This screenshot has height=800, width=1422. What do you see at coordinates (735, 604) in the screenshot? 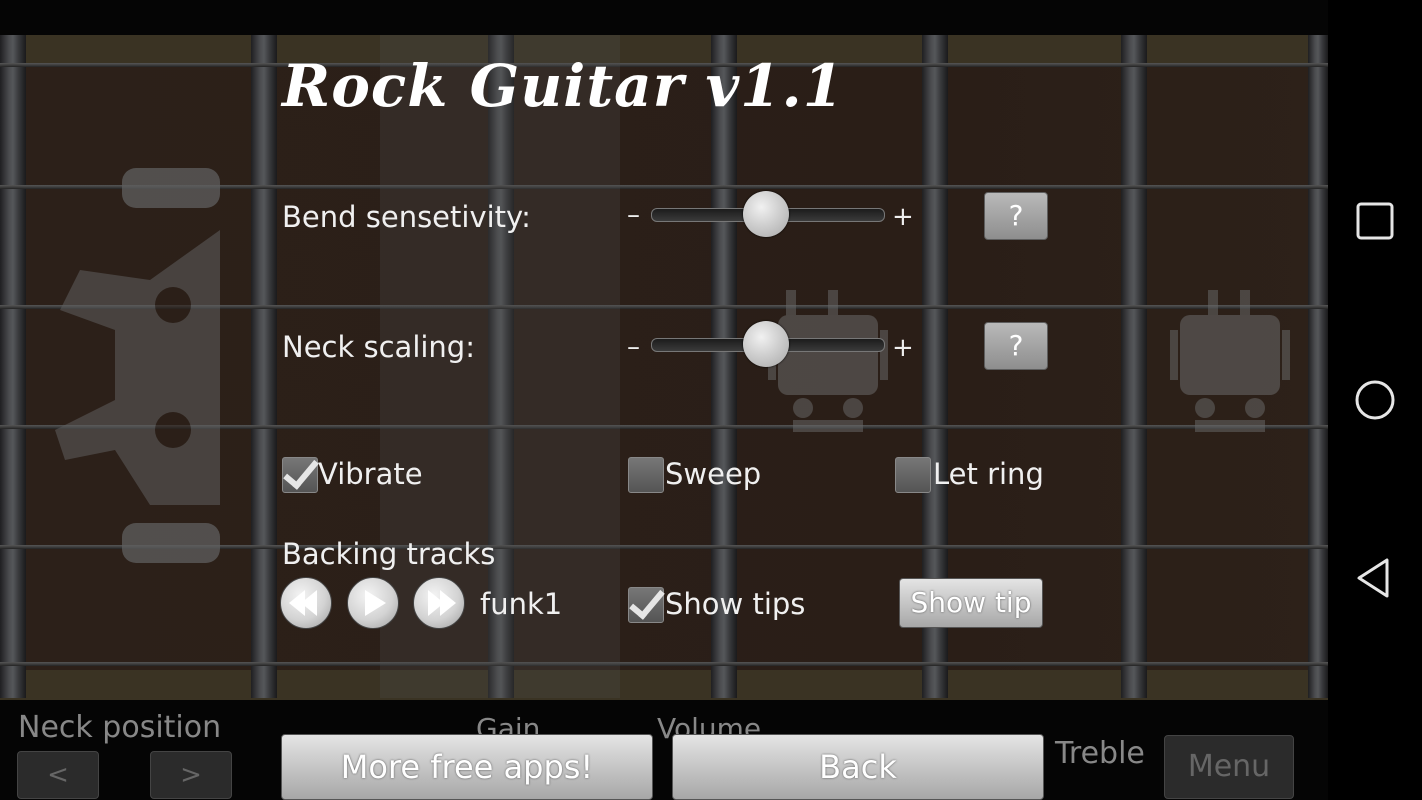
I see `show-tips-label: Show tips` at bounding box center [735, 604].